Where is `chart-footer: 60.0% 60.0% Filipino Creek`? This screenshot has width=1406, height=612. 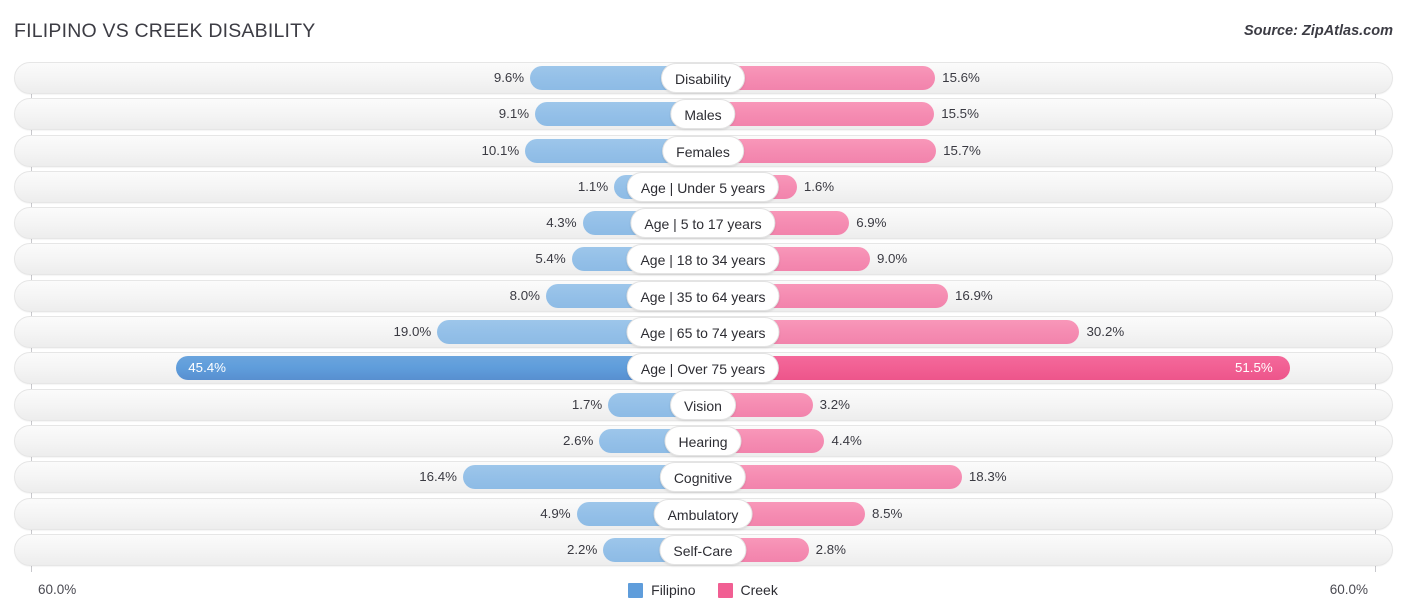
chart-footer: 60.0% 60.0% Filipino Creek is located at coordinates (703, 593).